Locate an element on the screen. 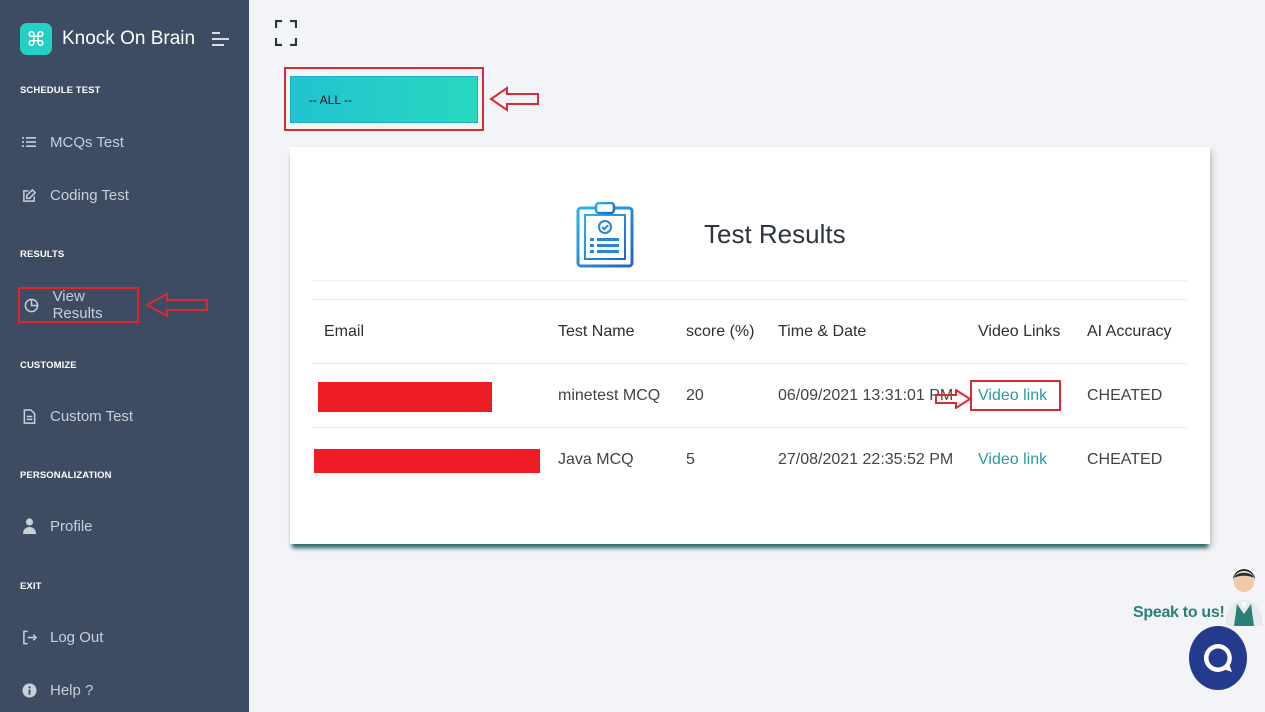  document-icon is located at coordinates (29, 416).